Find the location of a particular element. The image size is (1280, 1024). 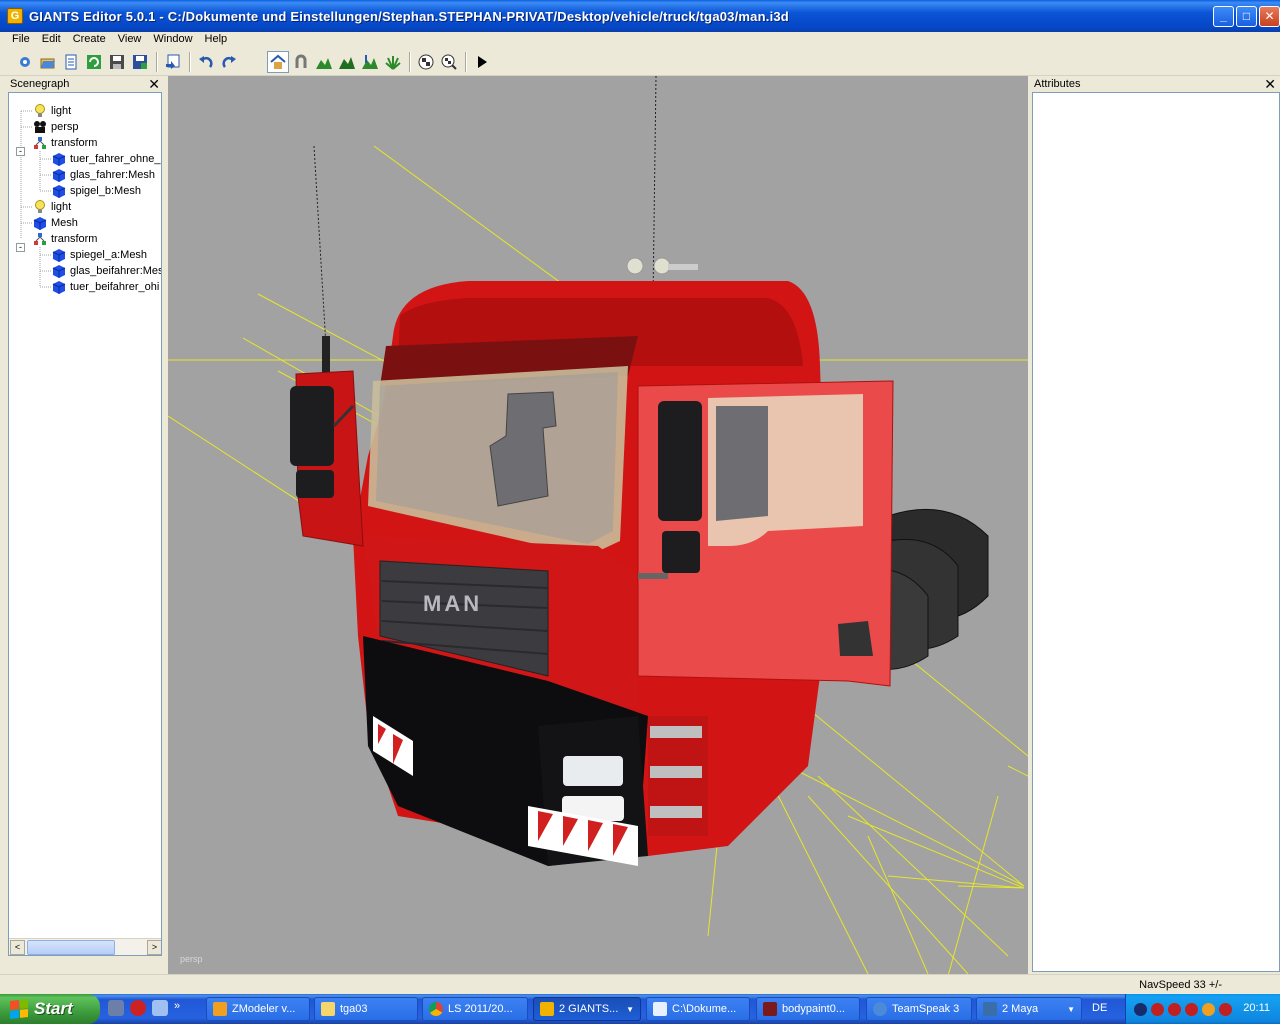

menu-view: View is located at coordinates (130, 40).